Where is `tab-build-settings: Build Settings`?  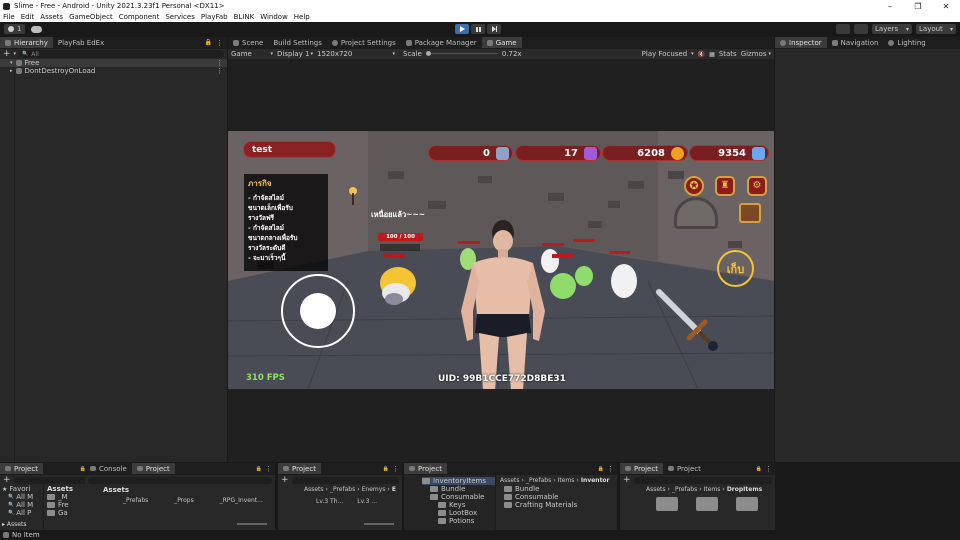
tab-build-settings: Build Settings is located at coordinates (297, 42).